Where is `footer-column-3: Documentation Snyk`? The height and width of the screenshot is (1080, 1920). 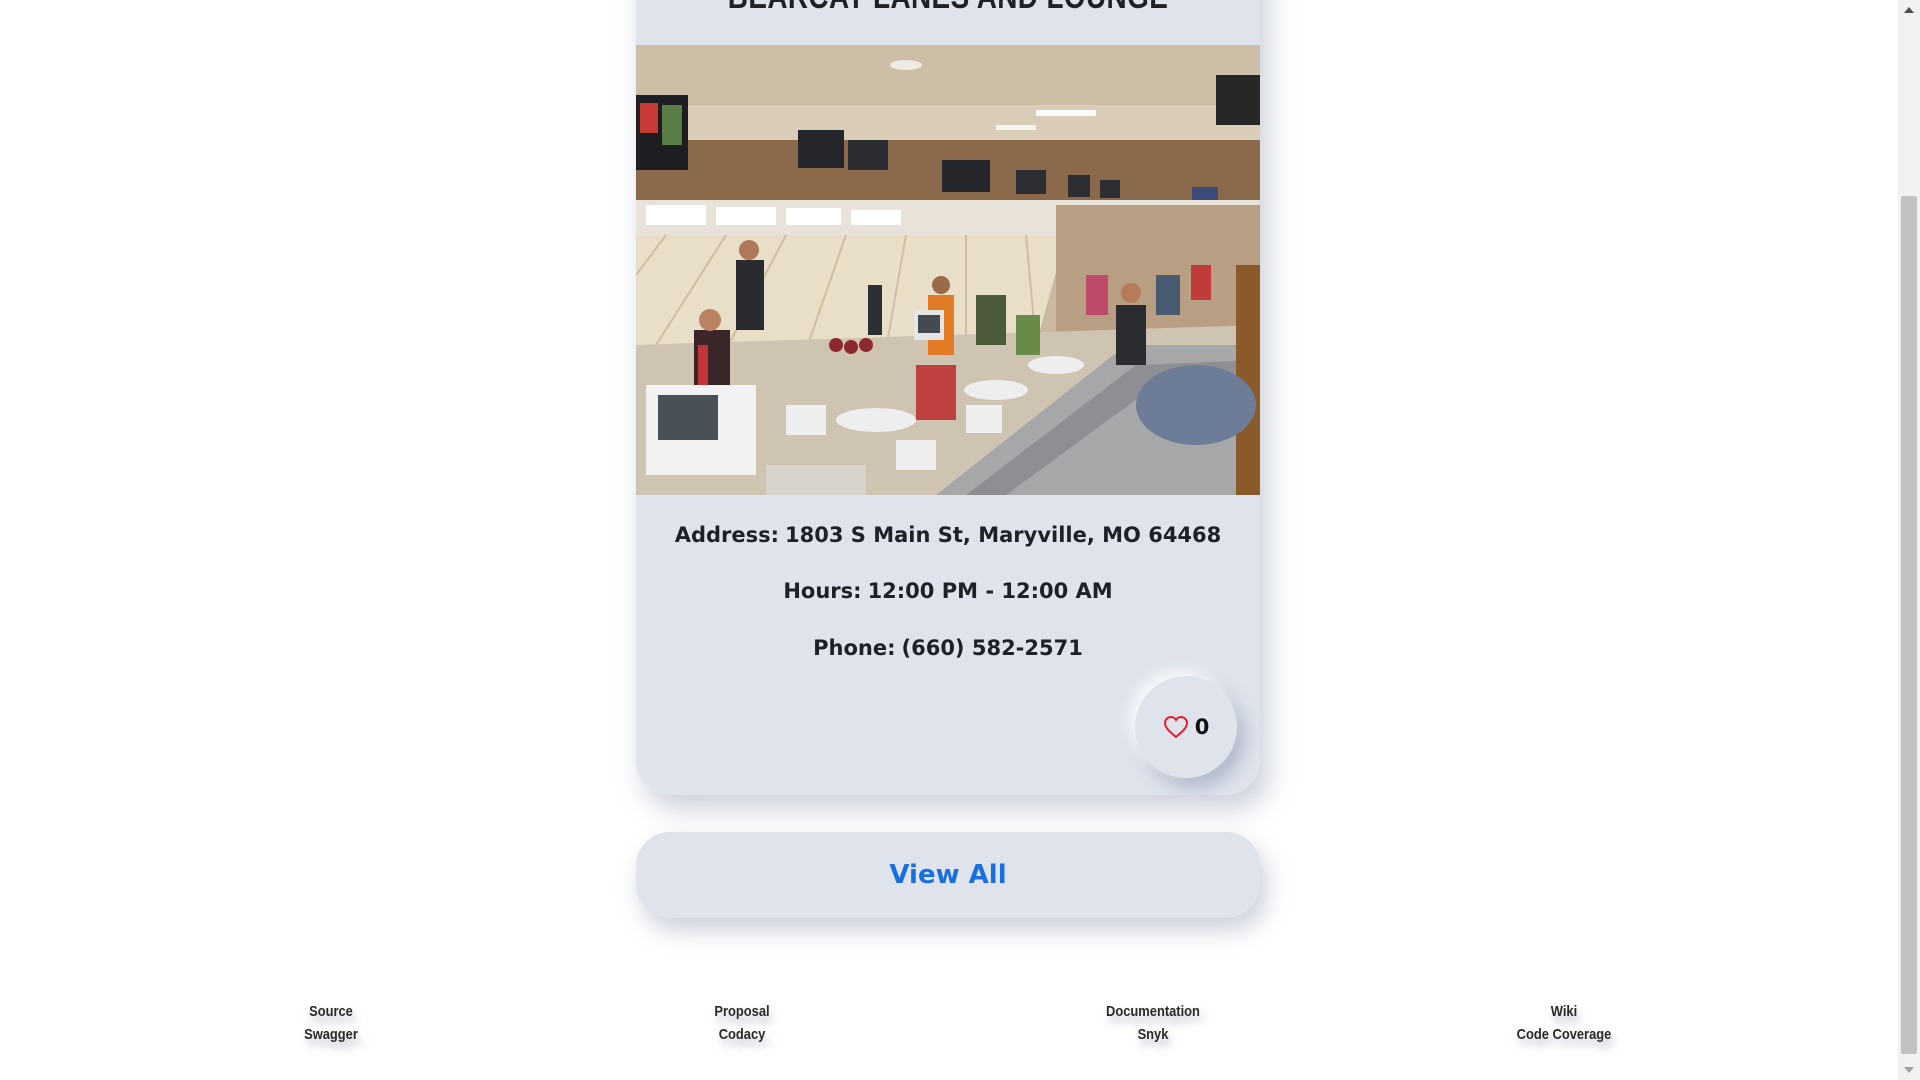
footer-column-3: Documentation Snyk is located at coordinates (1153, 1023).